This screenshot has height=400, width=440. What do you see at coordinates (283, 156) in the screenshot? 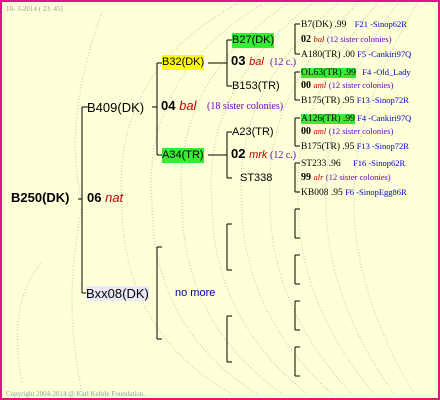
I see `grandfather-sister-count: (12 c.)` at bounding box center [283, 156].